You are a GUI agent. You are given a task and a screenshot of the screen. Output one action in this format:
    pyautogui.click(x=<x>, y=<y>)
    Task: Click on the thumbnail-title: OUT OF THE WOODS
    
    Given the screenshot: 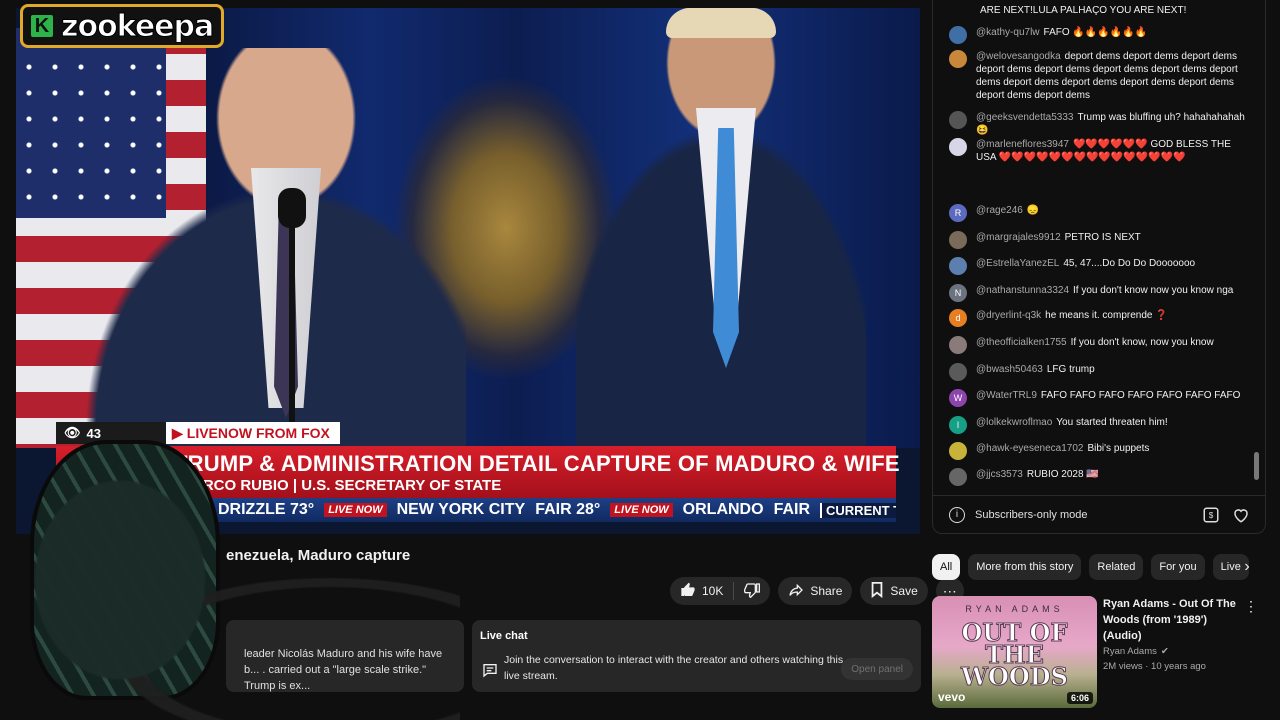 What is the action you would take?
    pyautogui.click(x=1015, y=654)
    